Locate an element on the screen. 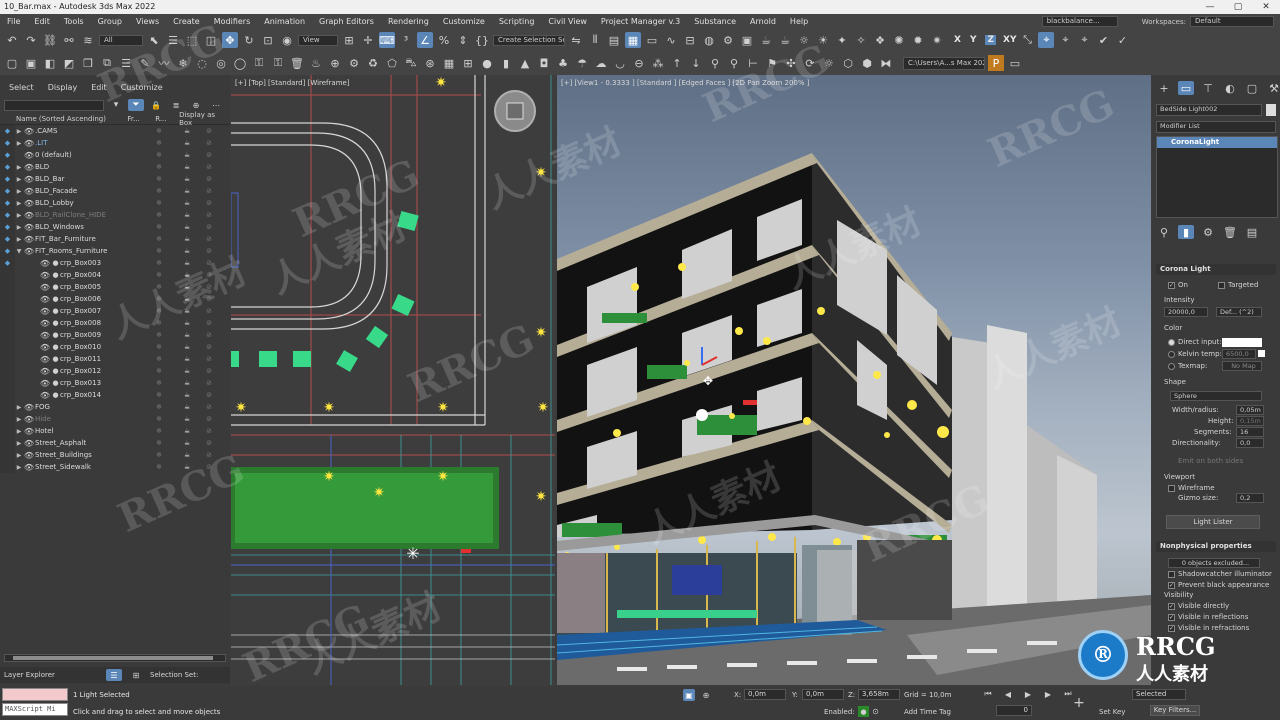  corona-light-icon: ✹ is located at coordinates (918, 40).